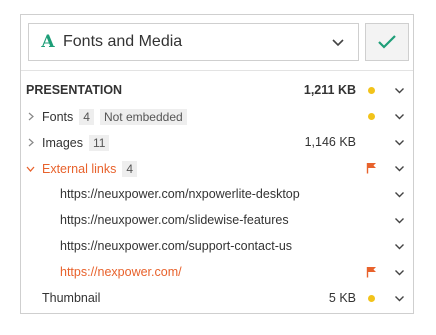  Describe the element at coordinates (193, 42) in the screenshot. I see `category-dropdown: A Fonts and Media` at that location.